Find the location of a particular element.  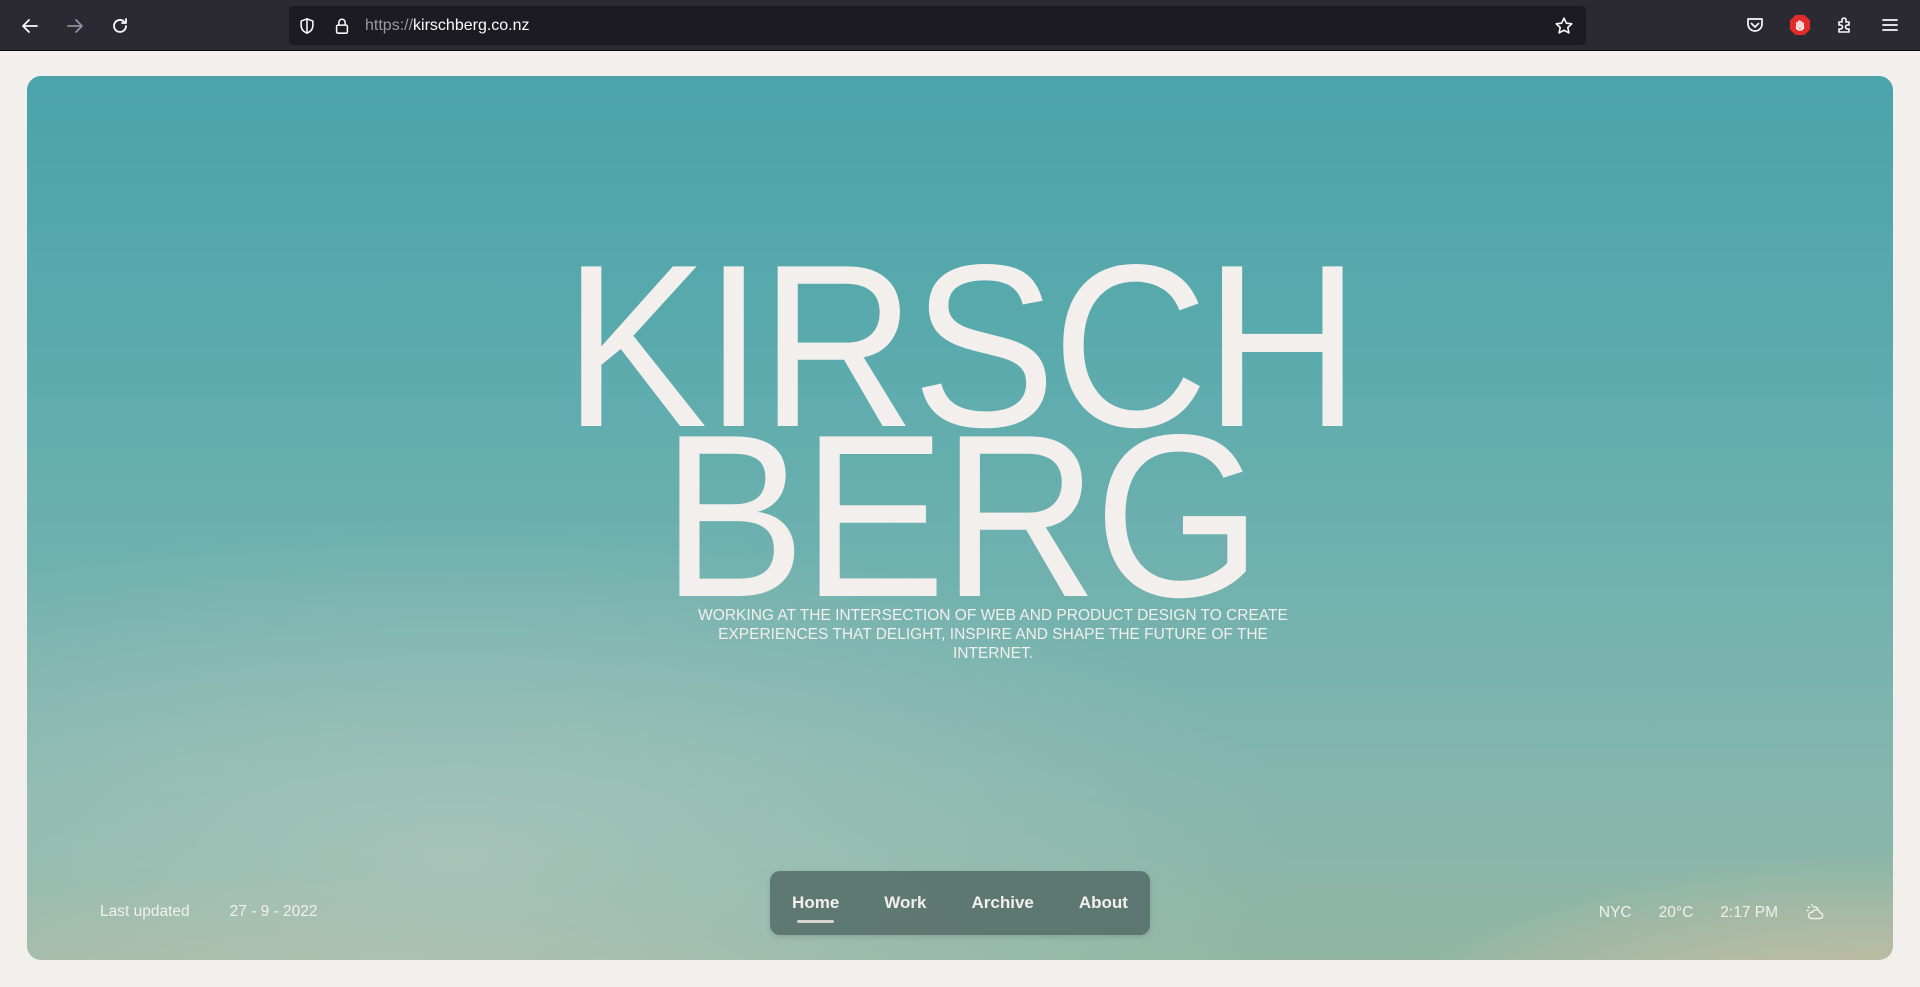

arrow-right-icon is located at coordinates (75, 26).